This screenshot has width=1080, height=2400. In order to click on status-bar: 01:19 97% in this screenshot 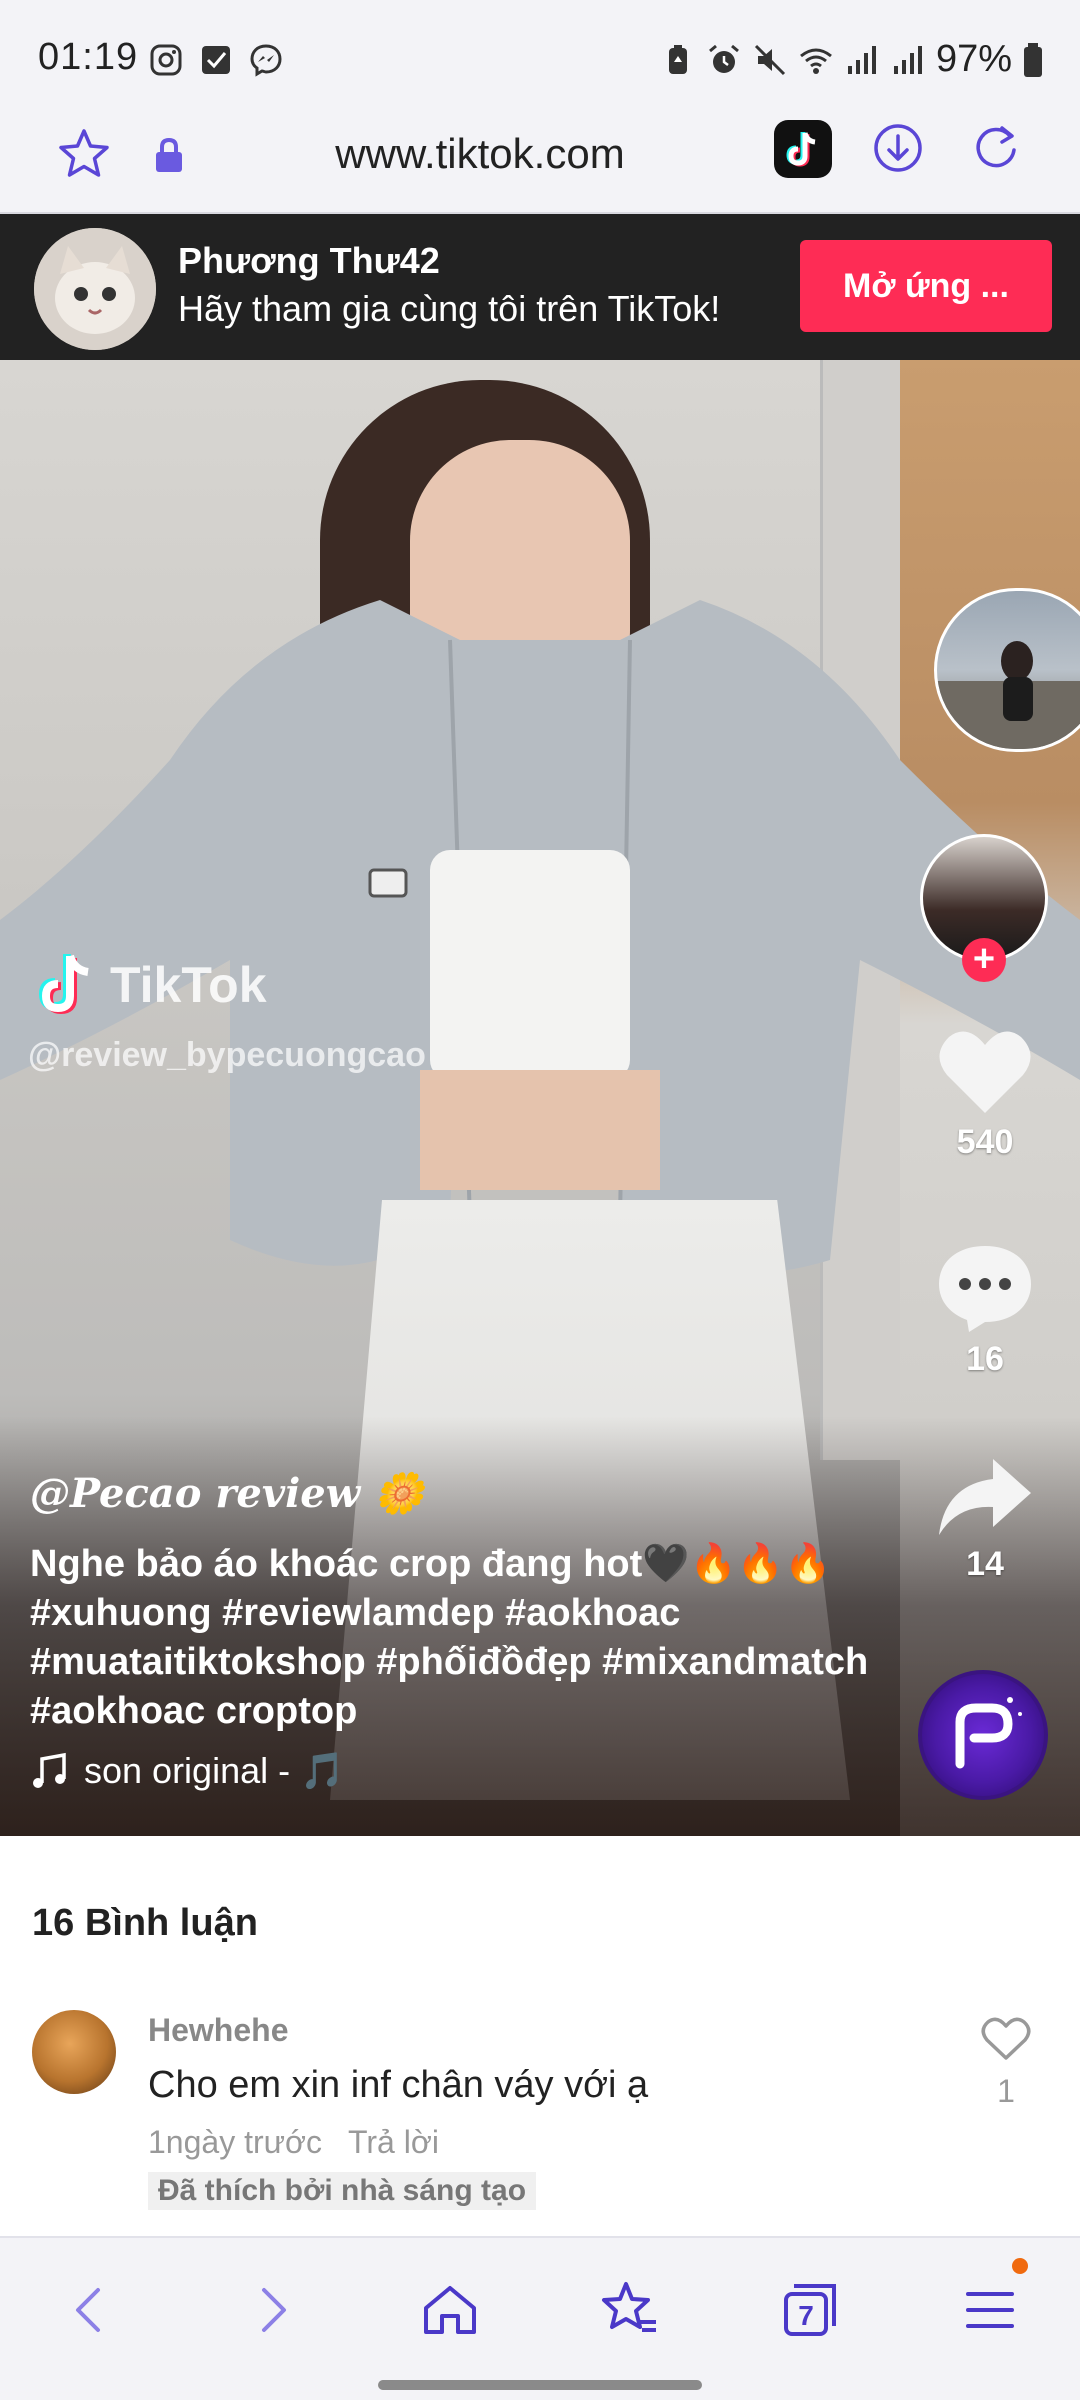, I will do `click(540, 59)`.